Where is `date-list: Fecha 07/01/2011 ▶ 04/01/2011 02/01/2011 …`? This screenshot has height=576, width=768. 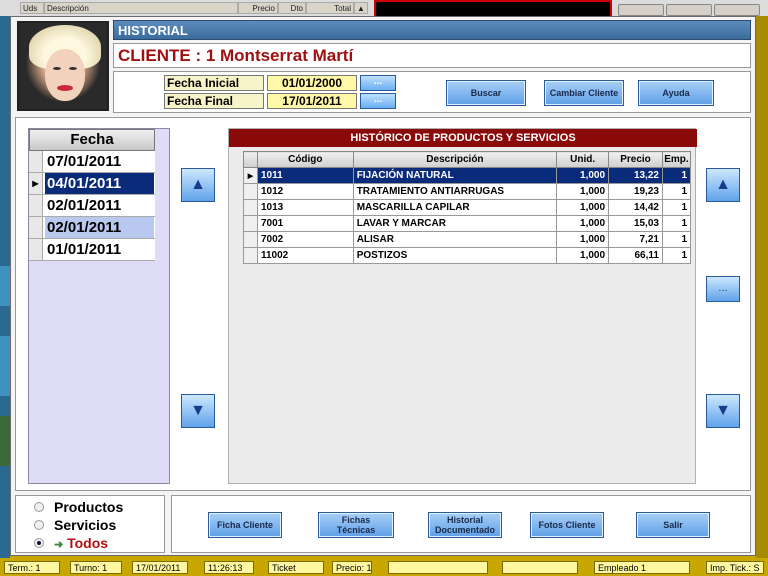 date-list: Fecha 07/01/2011 ▶ 04/01/2011 02/01/2011 … is located at coordinates (99, 306).